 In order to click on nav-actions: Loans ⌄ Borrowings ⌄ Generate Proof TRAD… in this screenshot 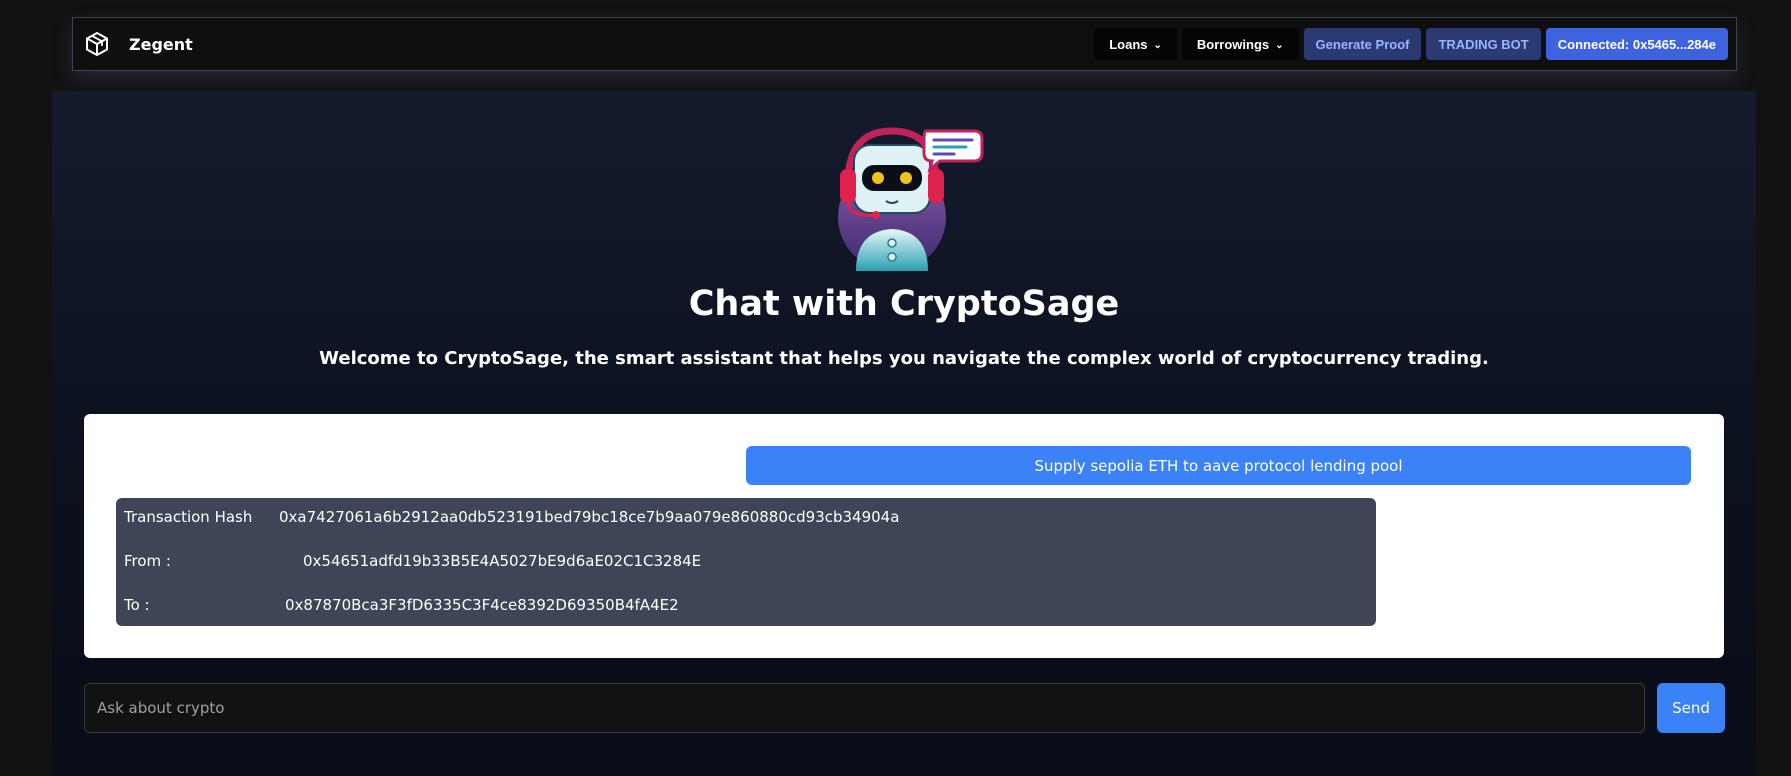, I will do `click(1411, 44)`.